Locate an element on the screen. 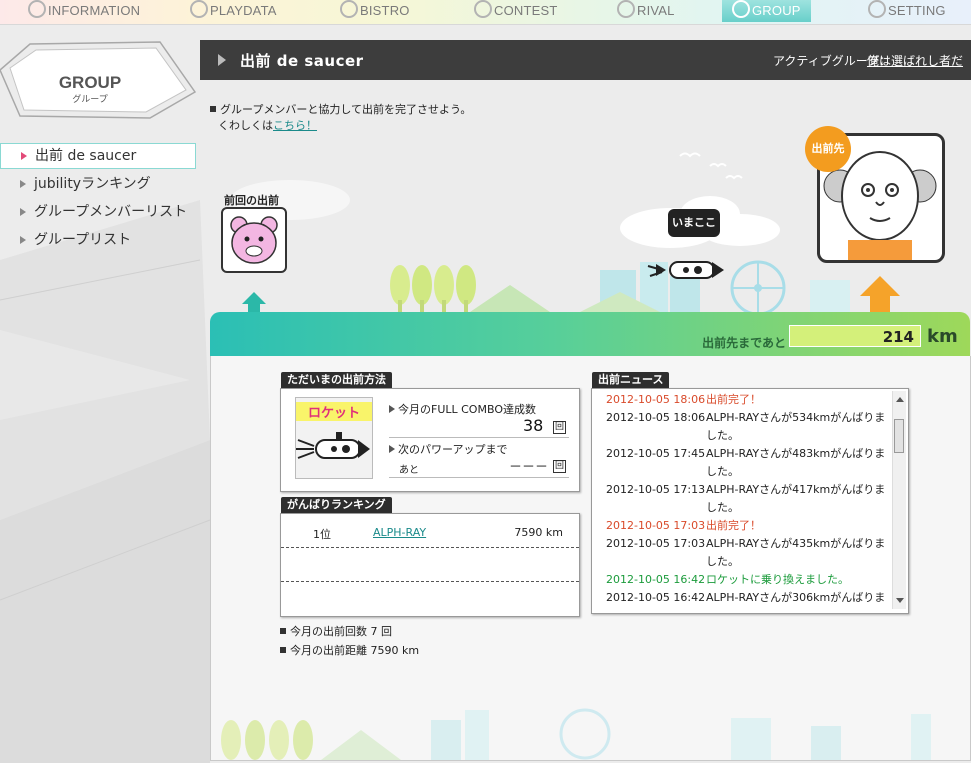  active-group-link: 俺は選ばれし者だ is located at coordinates (915, 60).